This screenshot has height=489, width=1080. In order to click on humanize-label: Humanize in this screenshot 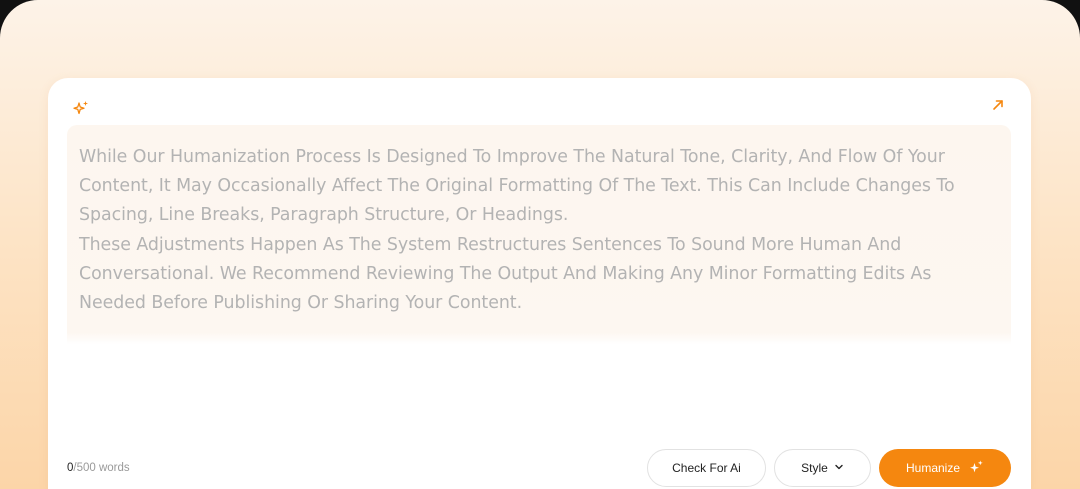, I will do `click(933, 468)`.